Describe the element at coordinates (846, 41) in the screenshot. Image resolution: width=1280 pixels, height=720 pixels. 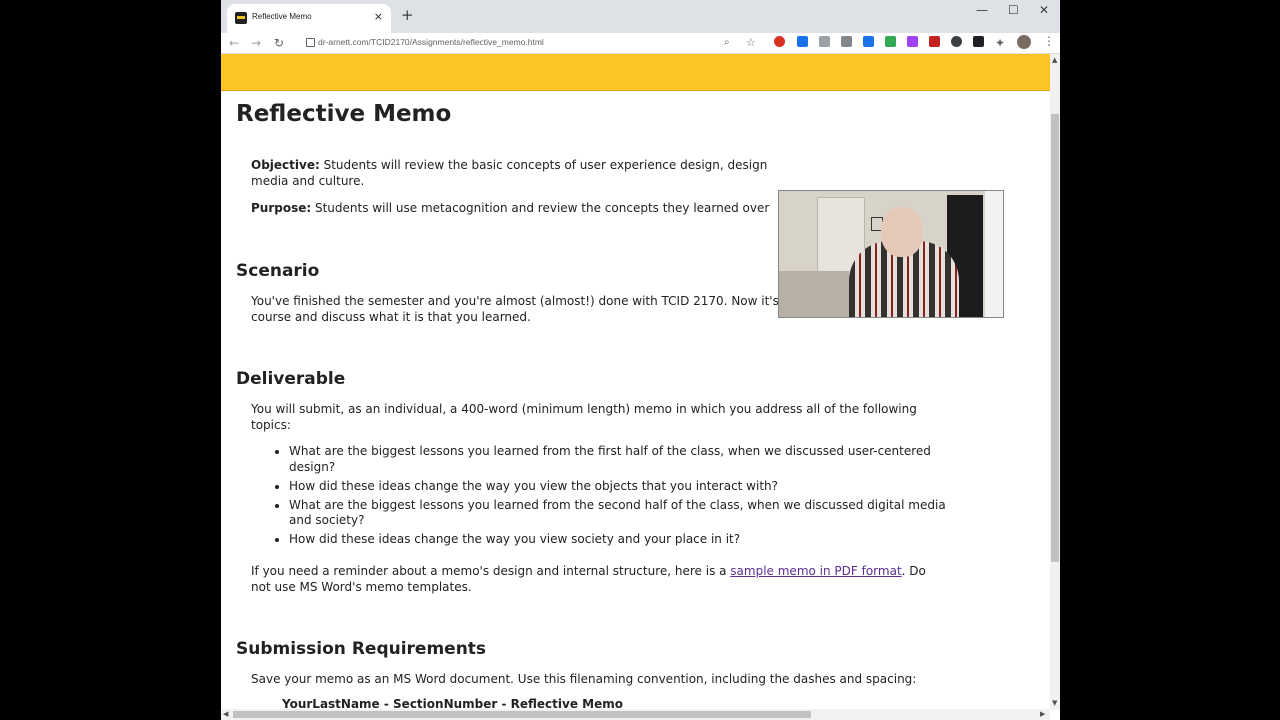
I see `camera-extension-icon` at that location.